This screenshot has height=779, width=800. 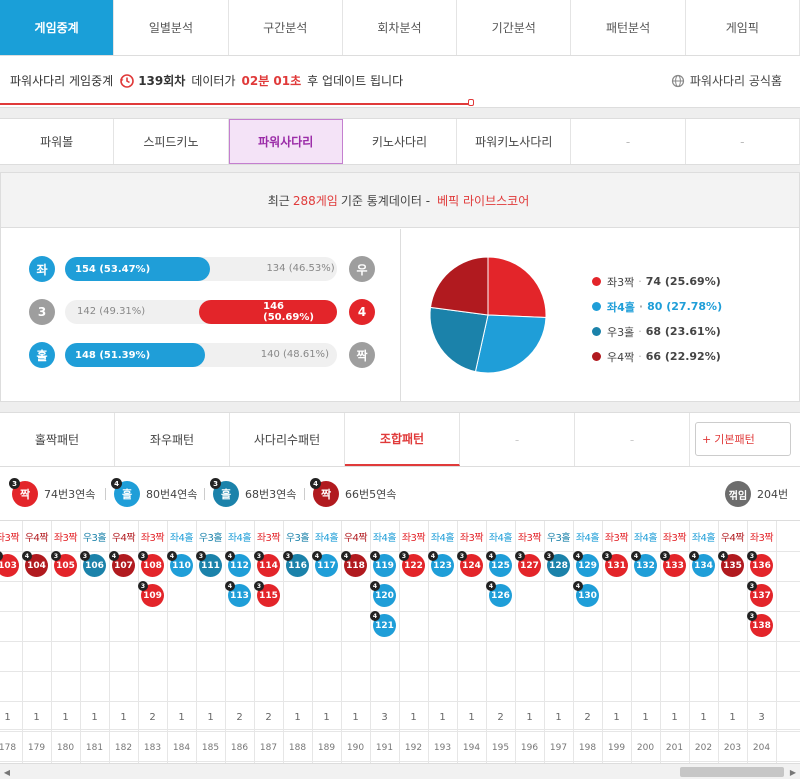 I want to click on ball-number: 128, so click(x=558, y=565).